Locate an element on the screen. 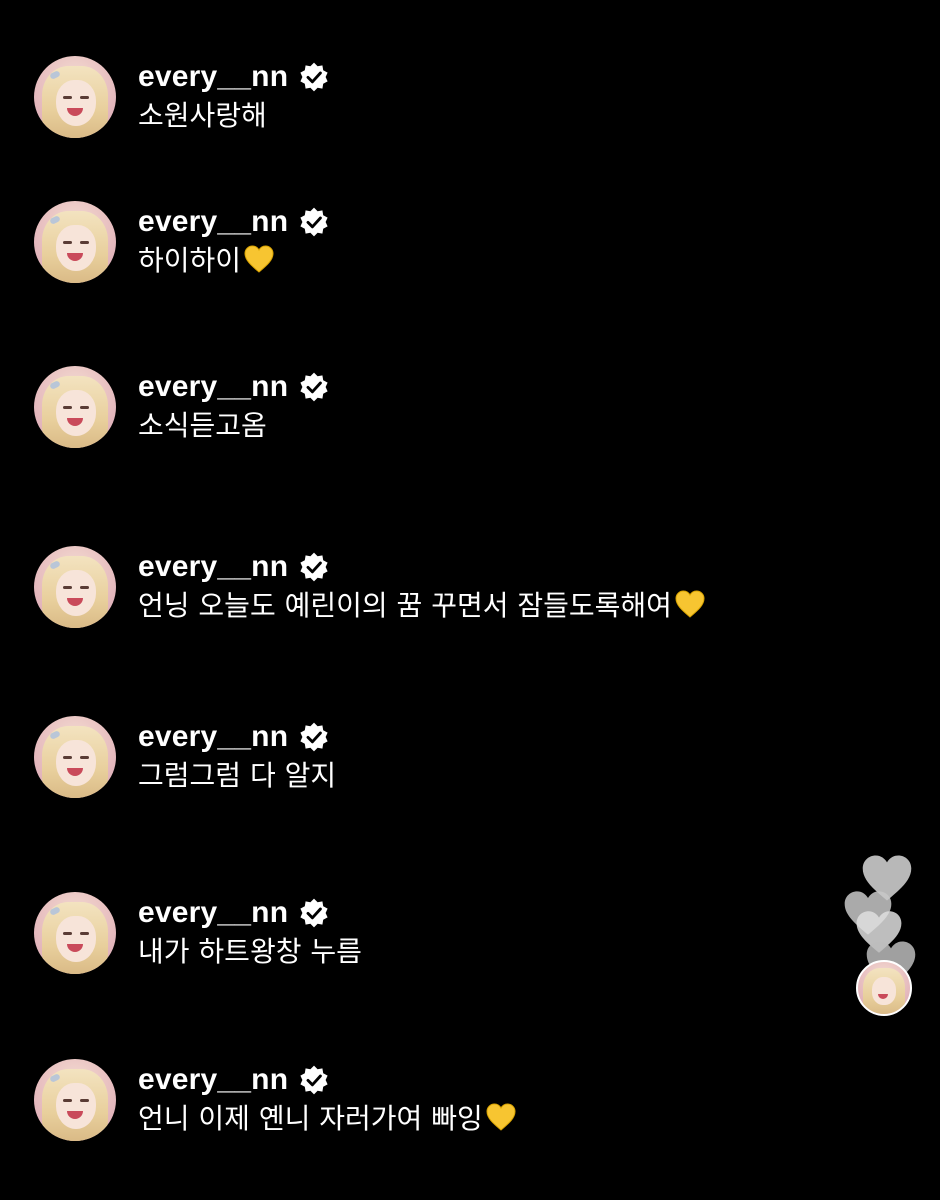  comment-item: every__nn 하이하이 is located at coordinates (182, 242).